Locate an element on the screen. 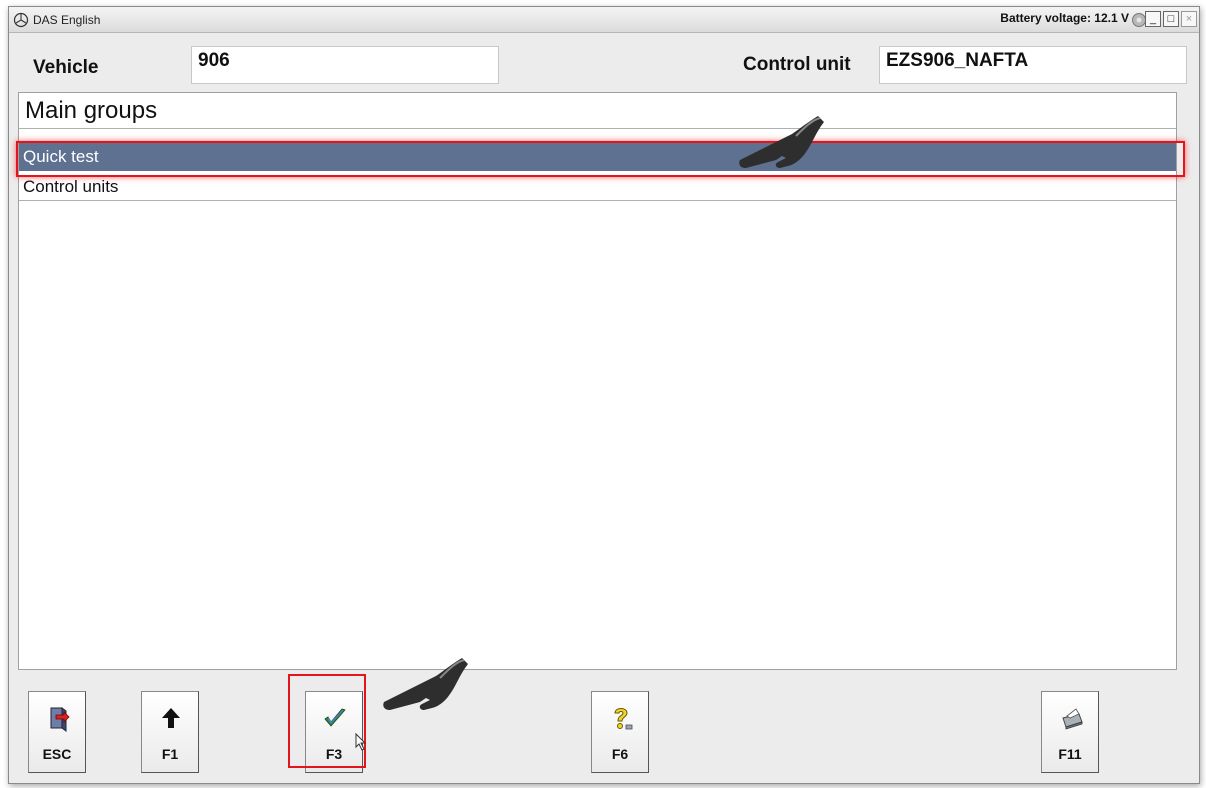 The width and height of the screenshot is (1206, 788). esc-label: ESC is located at coordinates (57, 754).